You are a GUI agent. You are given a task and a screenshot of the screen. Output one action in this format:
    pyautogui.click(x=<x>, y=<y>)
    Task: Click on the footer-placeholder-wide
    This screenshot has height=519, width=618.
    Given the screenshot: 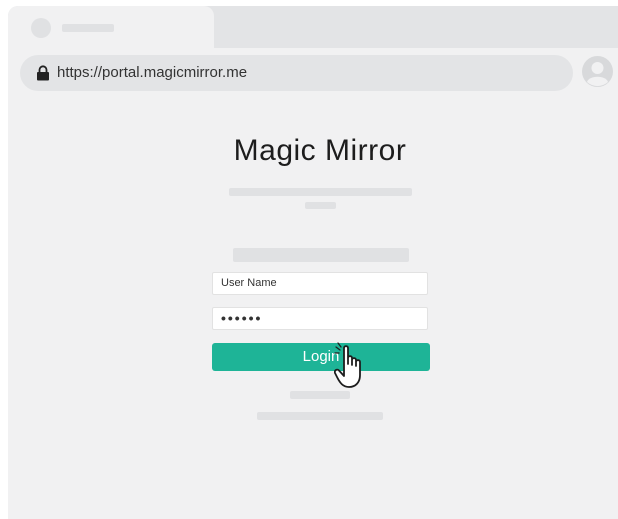 What is the action you would take?
    pyautogui.click(x=320, y=416)
    